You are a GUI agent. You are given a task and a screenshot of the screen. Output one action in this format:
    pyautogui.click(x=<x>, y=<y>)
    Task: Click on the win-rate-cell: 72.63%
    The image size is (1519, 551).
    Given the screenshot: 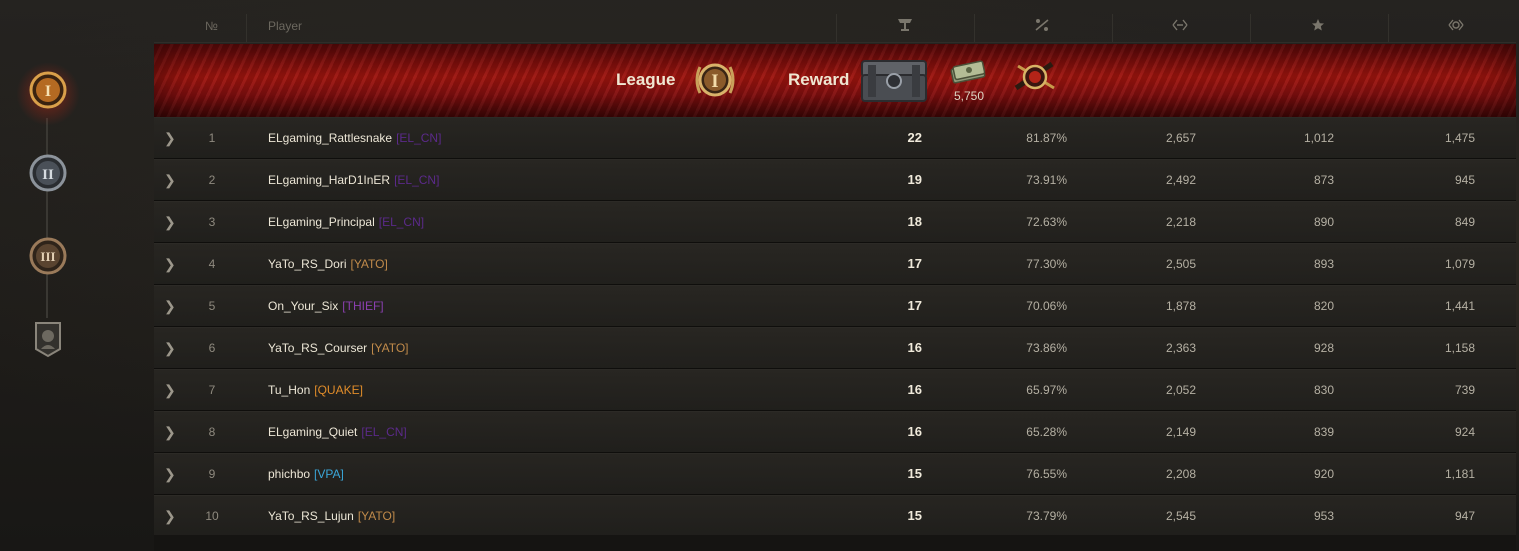 What is the action you would take?
    pyautogui.click(x=1046, y=222)
    